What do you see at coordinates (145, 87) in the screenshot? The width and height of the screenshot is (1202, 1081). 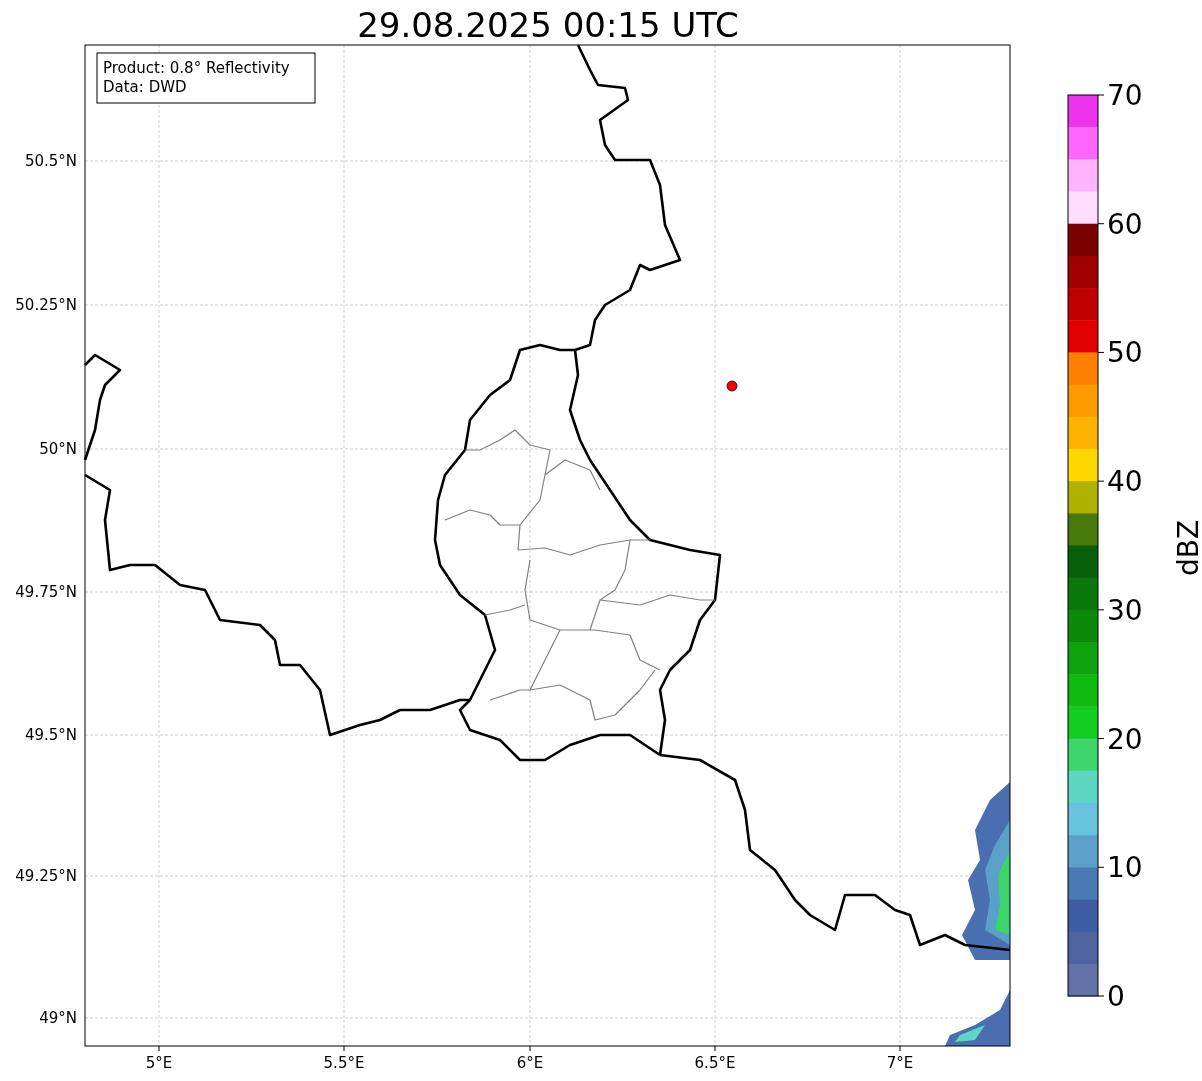 I see `info-text: Data: DWD` at bounding box center [145, 87].